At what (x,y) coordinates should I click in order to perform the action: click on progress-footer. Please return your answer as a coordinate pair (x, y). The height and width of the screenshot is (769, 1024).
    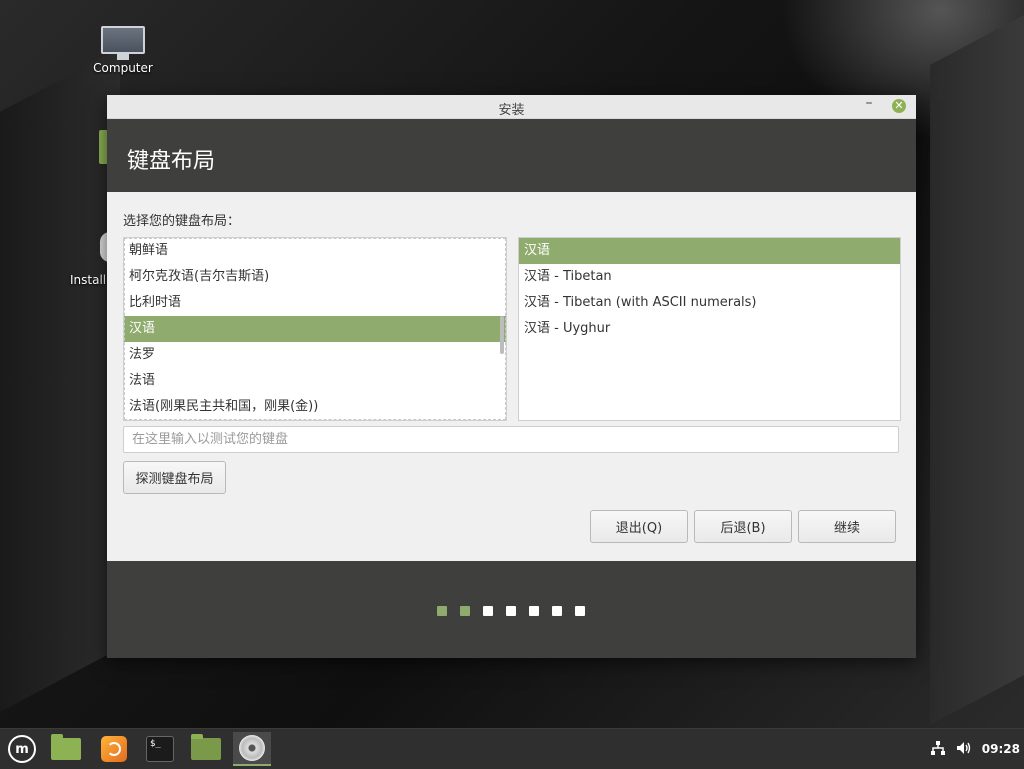
    Looking at the image, I should click on (511, 609).